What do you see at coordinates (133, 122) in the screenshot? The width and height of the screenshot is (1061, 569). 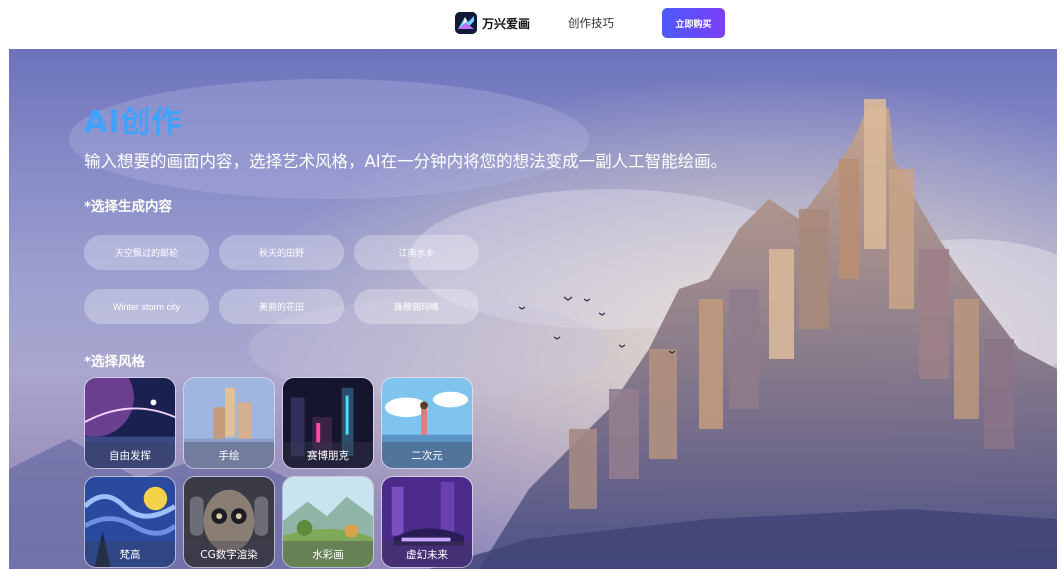 I see `page-title: AI创作` at bounding box center [133, 122].